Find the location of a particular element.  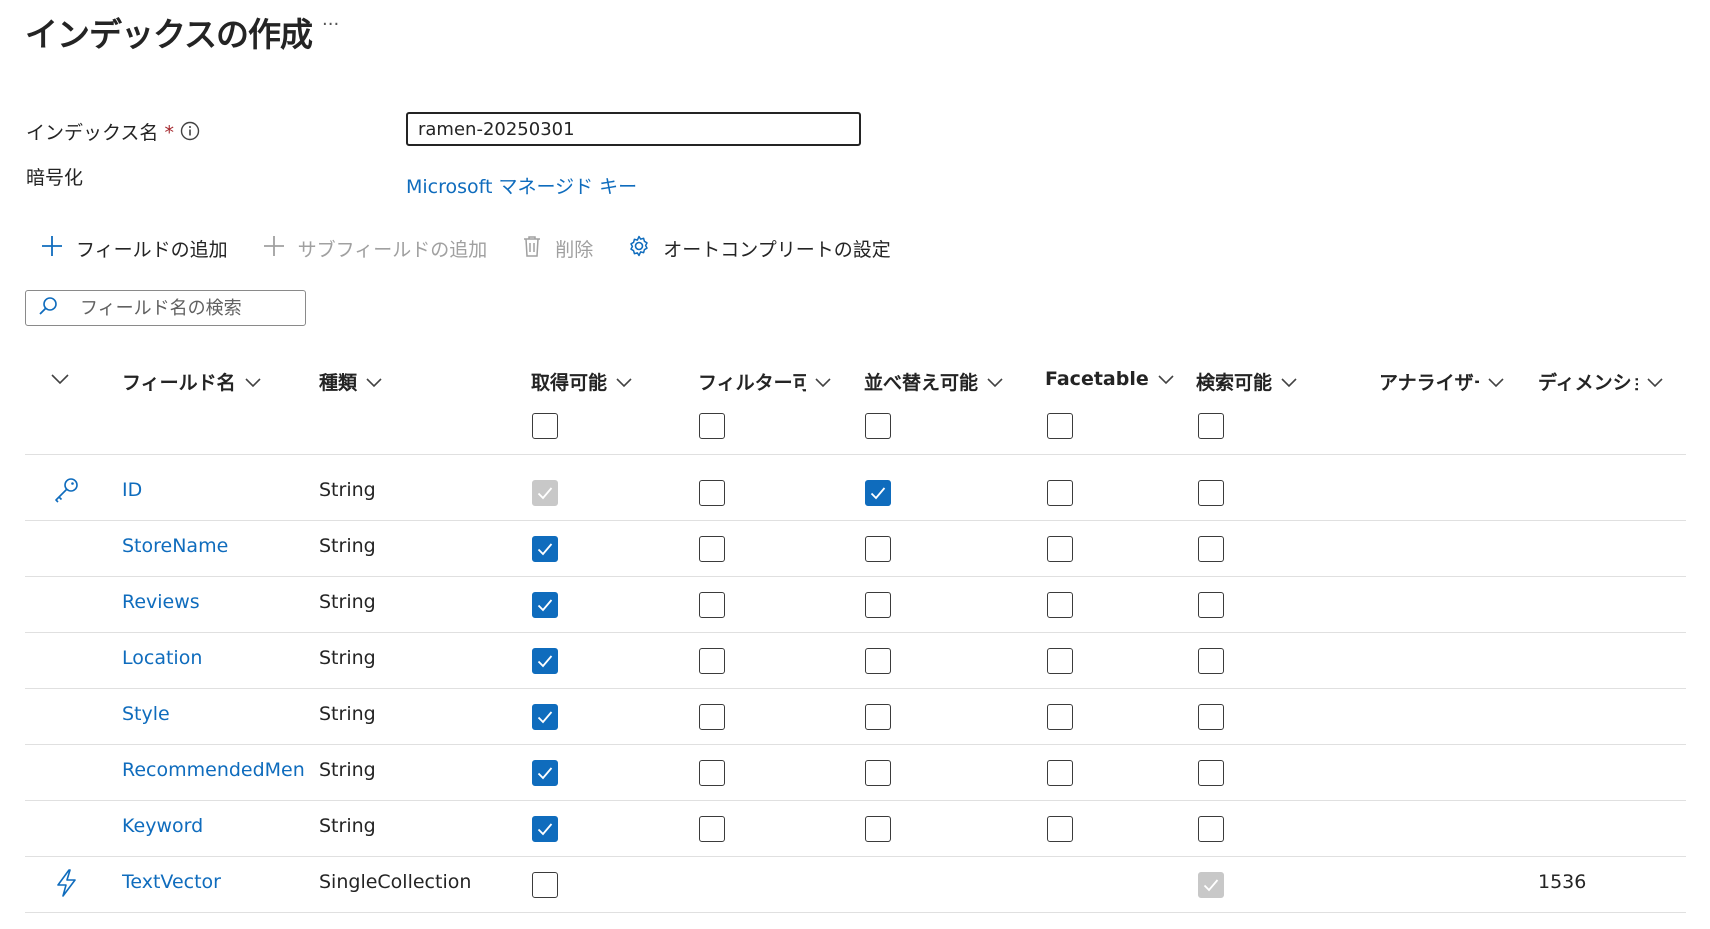

autocomplete-settings-button: オートコンプリートの設定 is located at coordinates (759, 248).